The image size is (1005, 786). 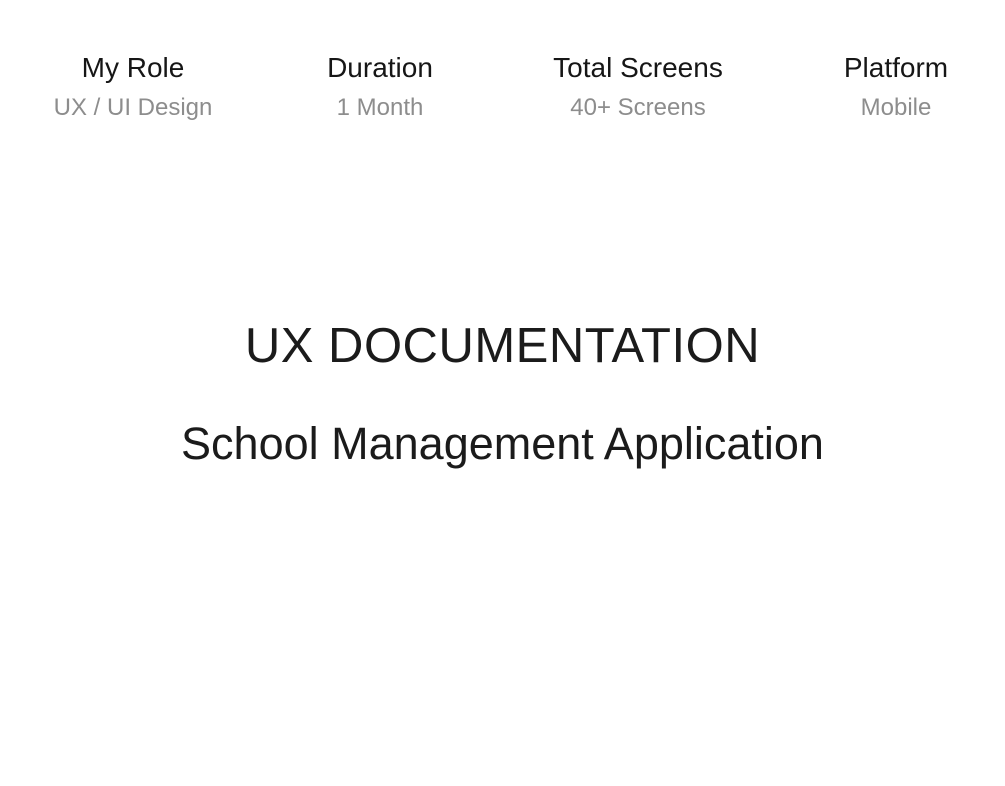 What do you see at coordinates (380, 107) in the screenshot?
I see `meta-value: 1 Month` at bounding box center [380, 107].